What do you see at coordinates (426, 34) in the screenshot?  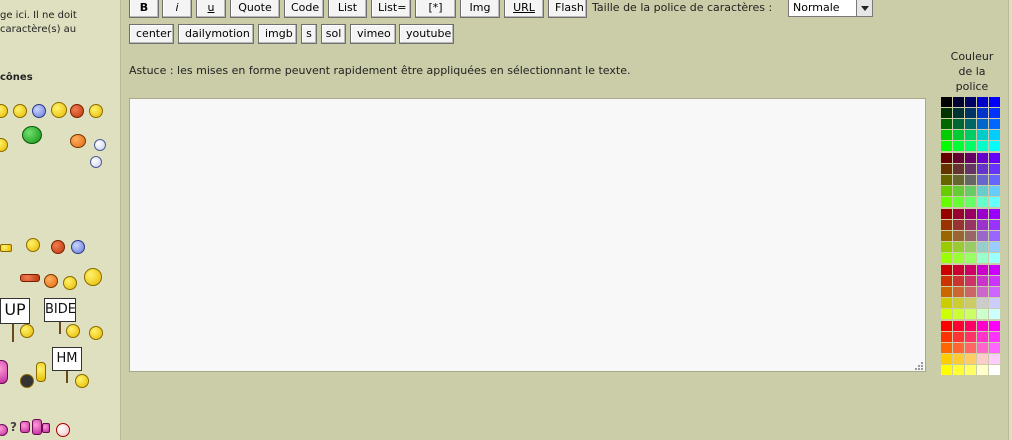 I see `youtube-button: youtube` at bounding box center [426, 34].